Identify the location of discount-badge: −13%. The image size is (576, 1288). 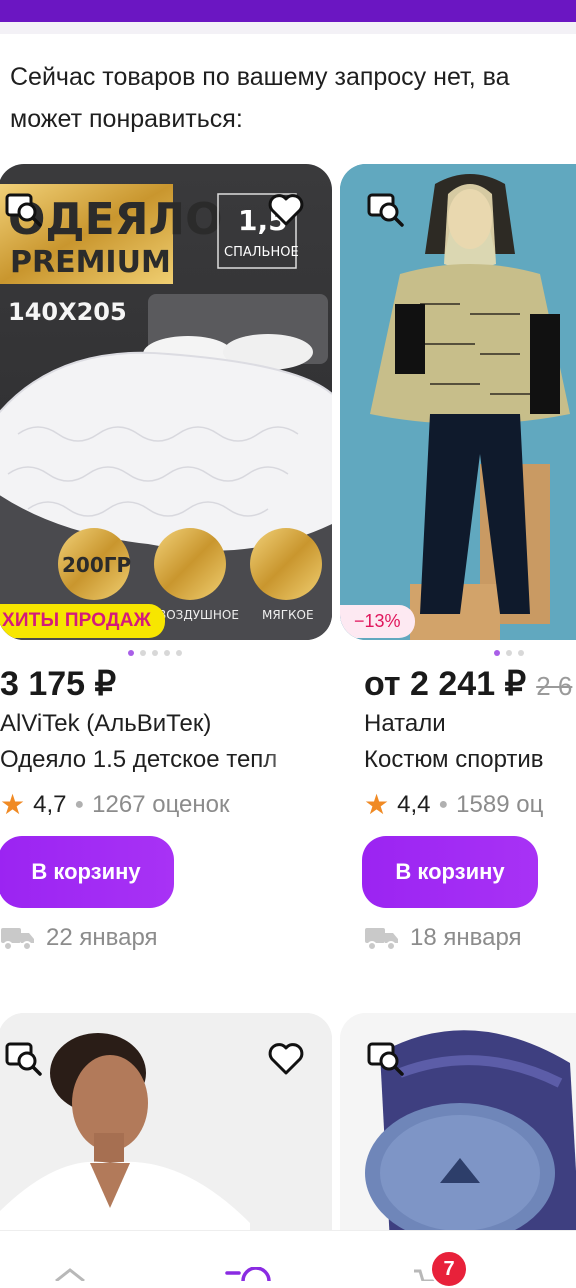
(377, 621).